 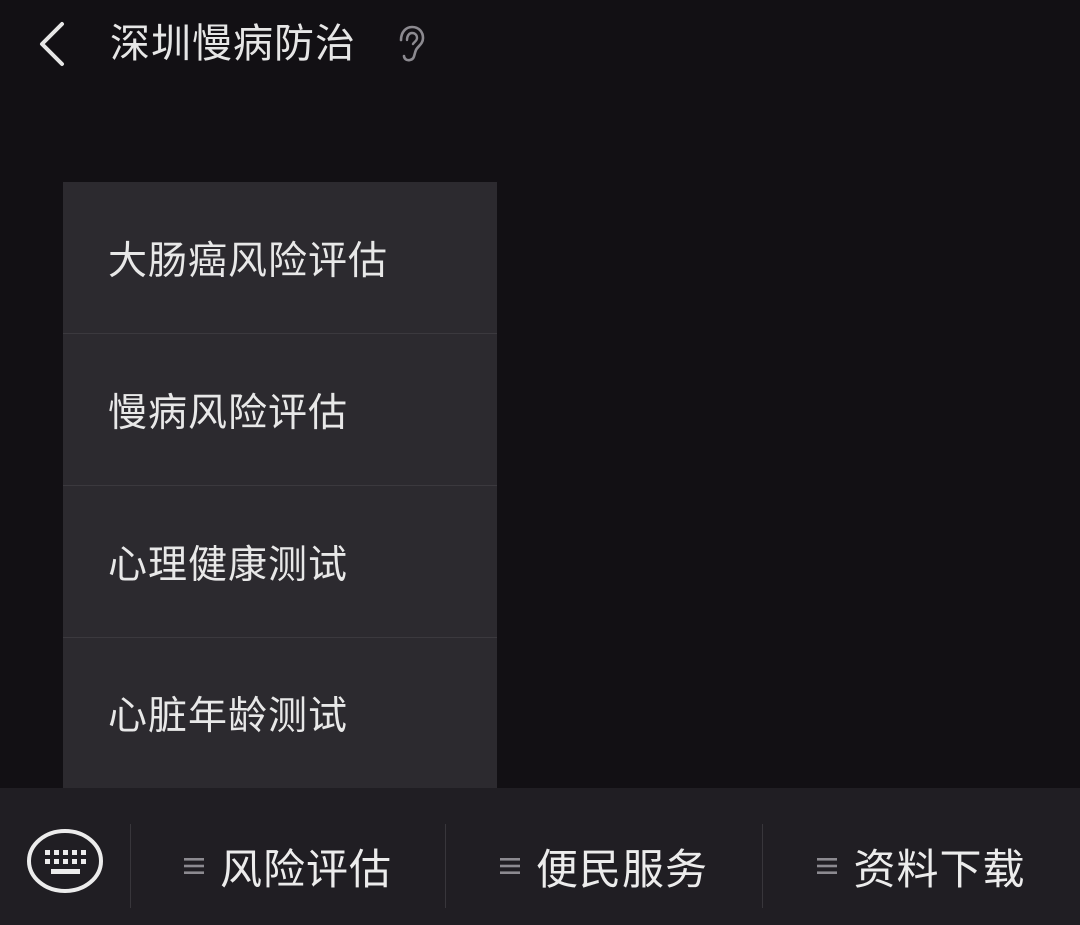 I want to click on bottom-menu-risk-assessment: 风险评估, so click(x=288, y=866).